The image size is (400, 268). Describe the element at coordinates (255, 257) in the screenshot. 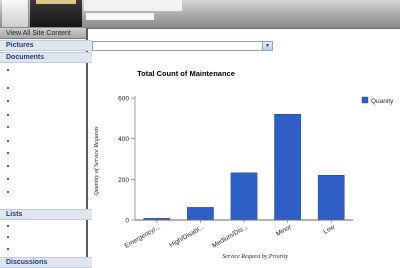

I see `x-axis-title: Service Request by Priority` at that location.